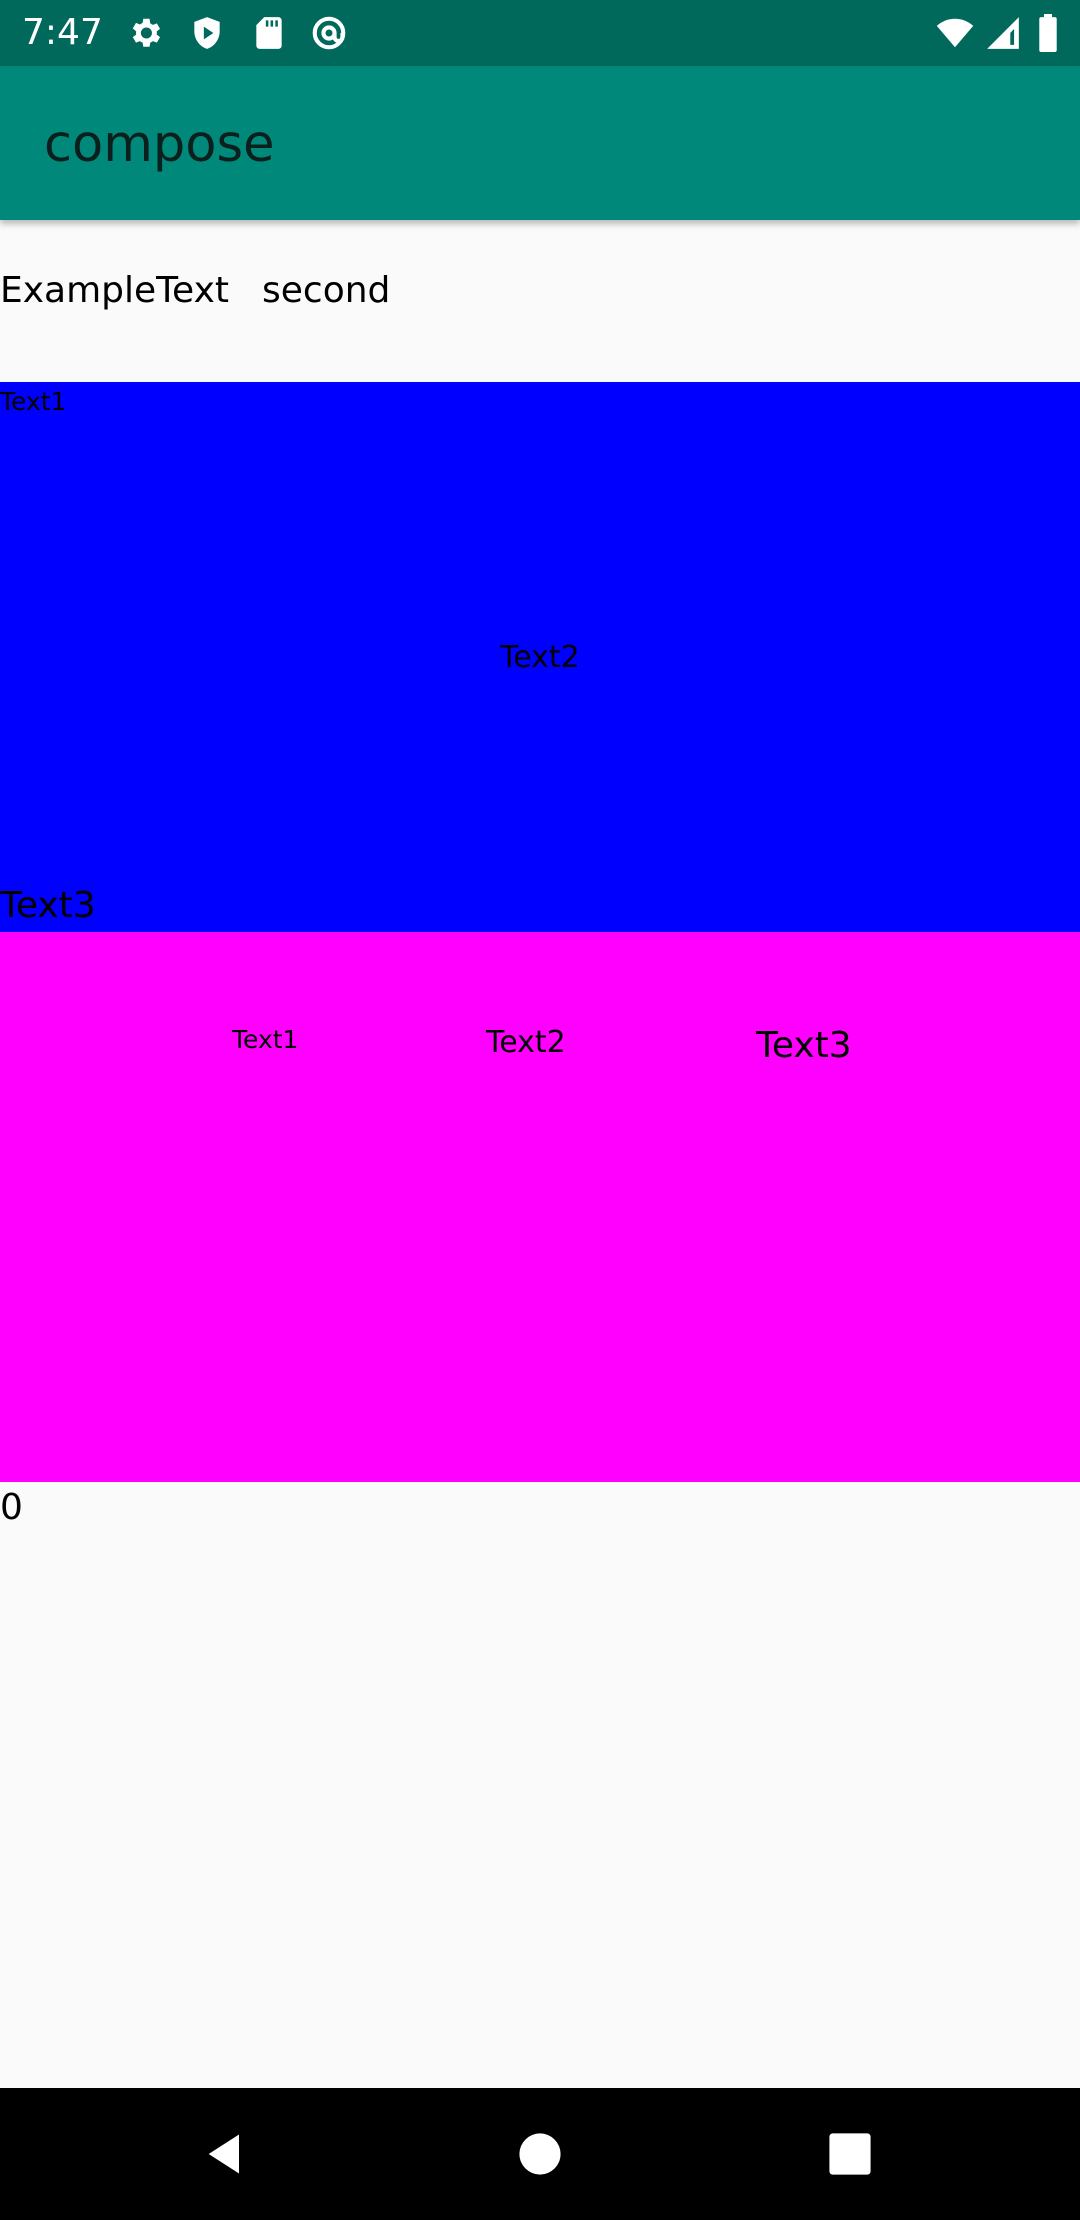 Image resolution: width=1080 pixels, height=2220 pixels. Describe the element at coordinates (145, 33) in the screenshot. I see `gear-icon` at that location.